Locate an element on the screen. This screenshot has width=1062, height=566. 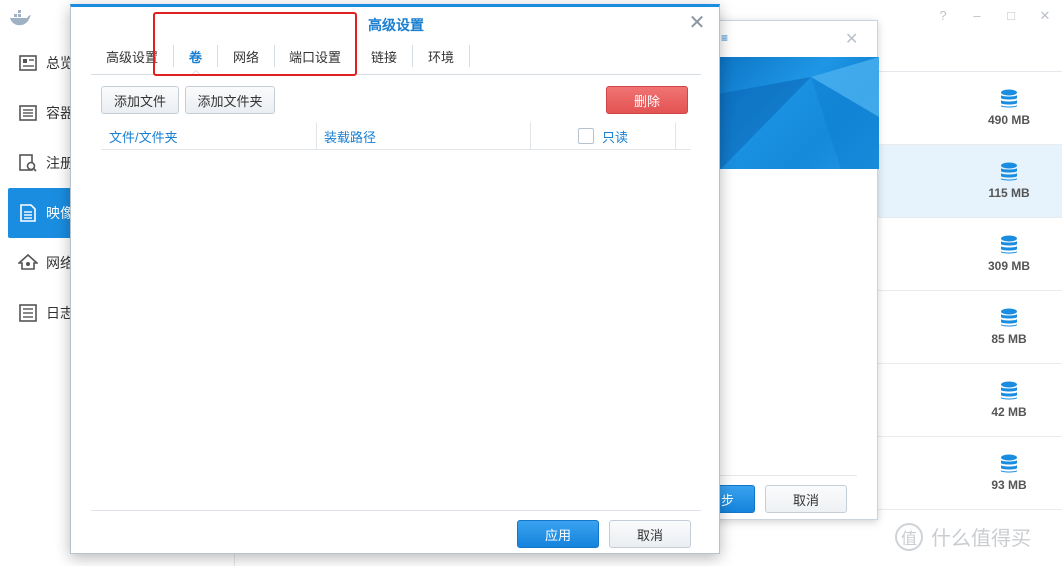
tab-network: 网络 is located at coordinates (246, 56).